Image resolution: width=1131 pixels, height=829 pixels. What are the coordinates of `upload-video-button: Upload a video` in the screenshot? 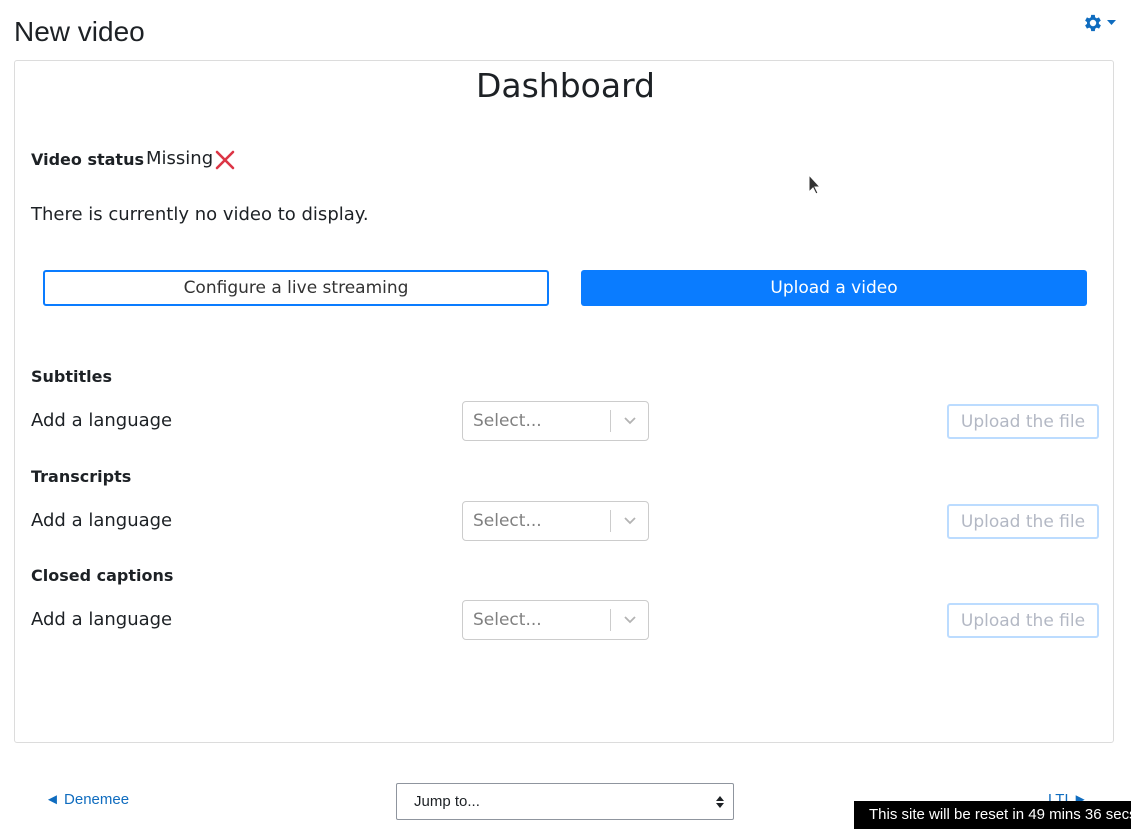 It's located at (834, 288).